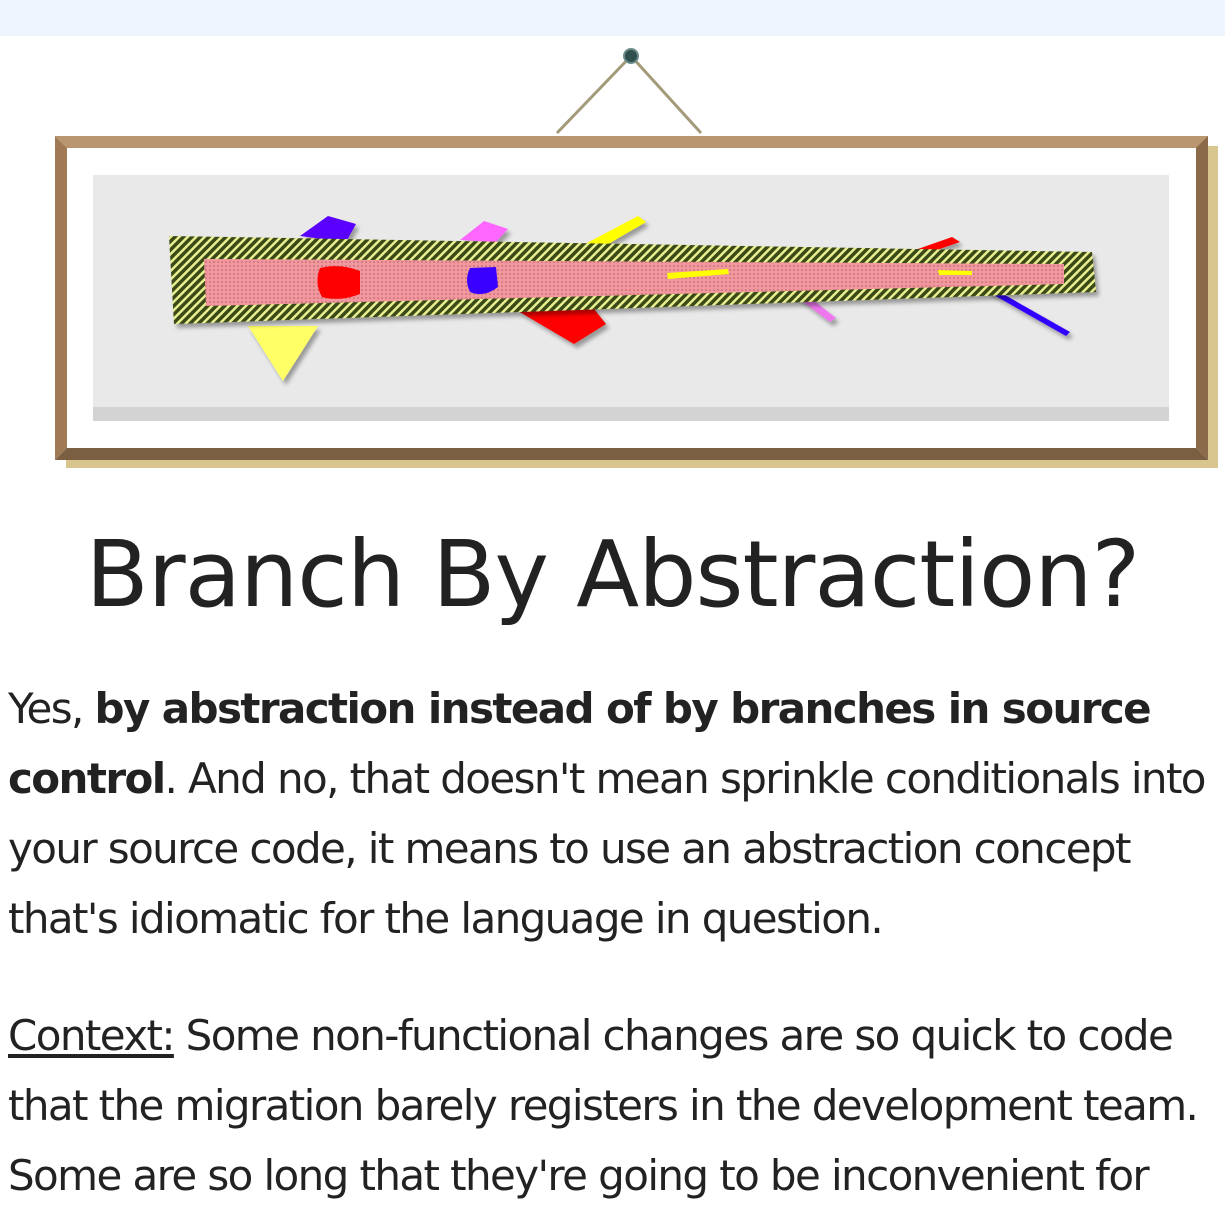 Image resolution: width=1225 pixels, height=1225 pixels. What do you see at coordinates (631, 56) in the screenshot?
I see `nail-icon` at bounding box center [631, 56].